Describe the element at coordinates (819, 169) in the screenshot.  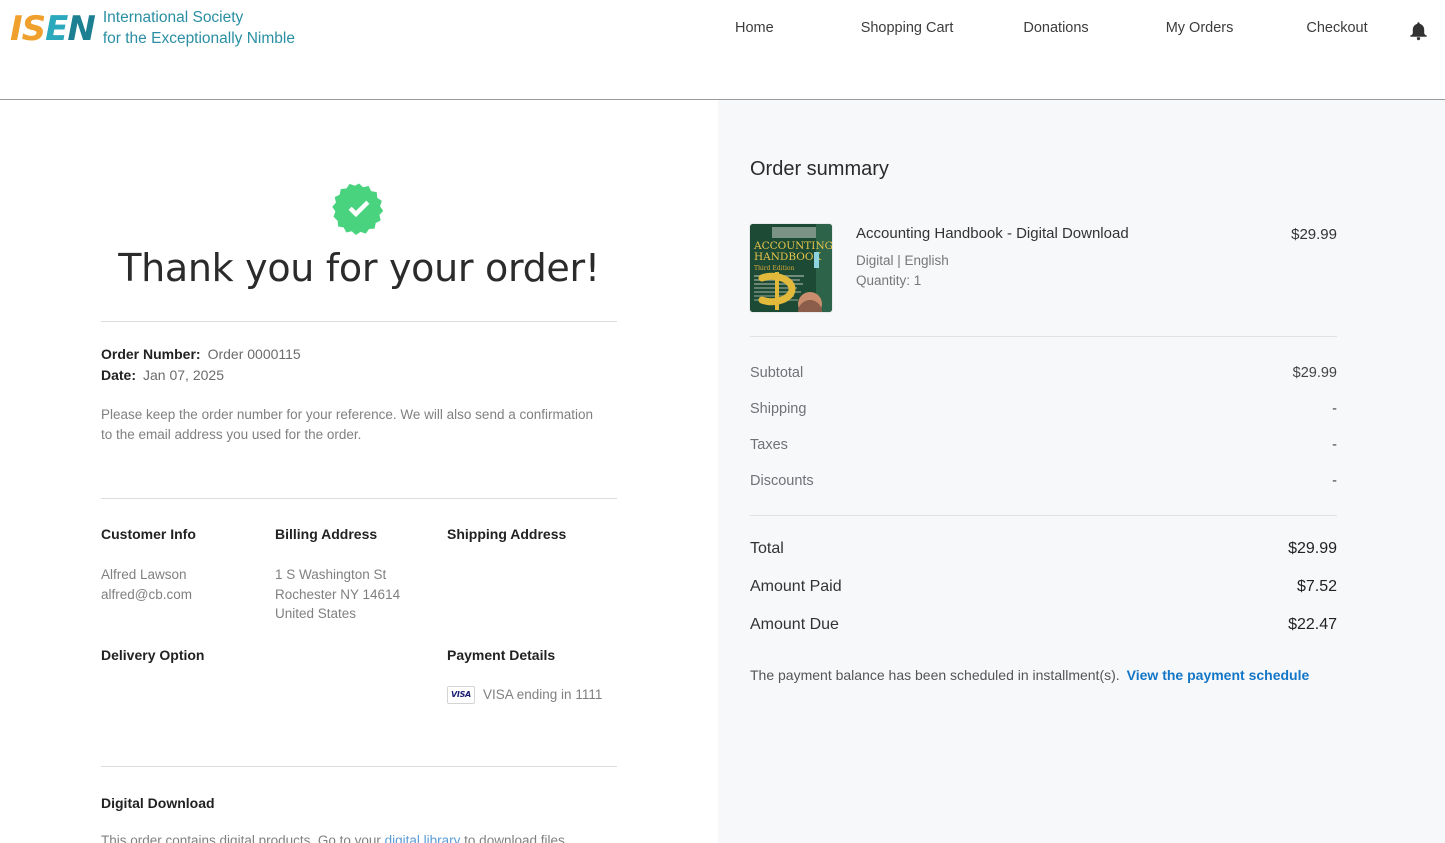
I see `order-summary-title: Order summary` at that location.